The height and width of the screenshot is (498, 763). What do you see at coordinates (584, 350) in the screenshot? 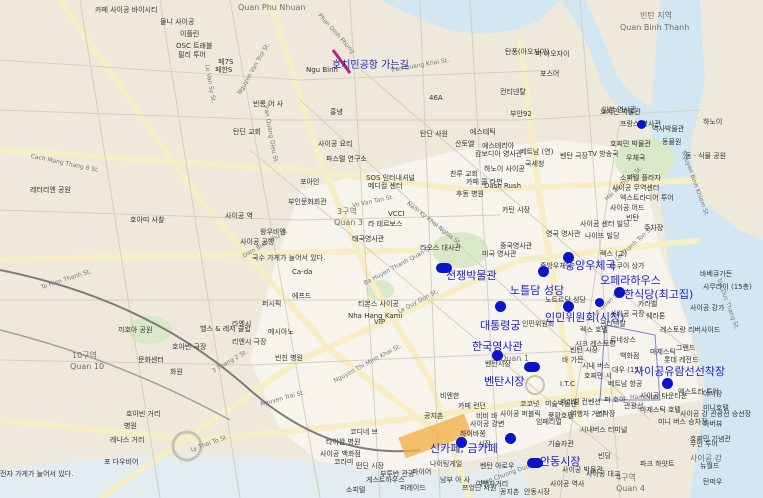
I see `place-label: 빈탄 시장` at bounding box center [584, 350].